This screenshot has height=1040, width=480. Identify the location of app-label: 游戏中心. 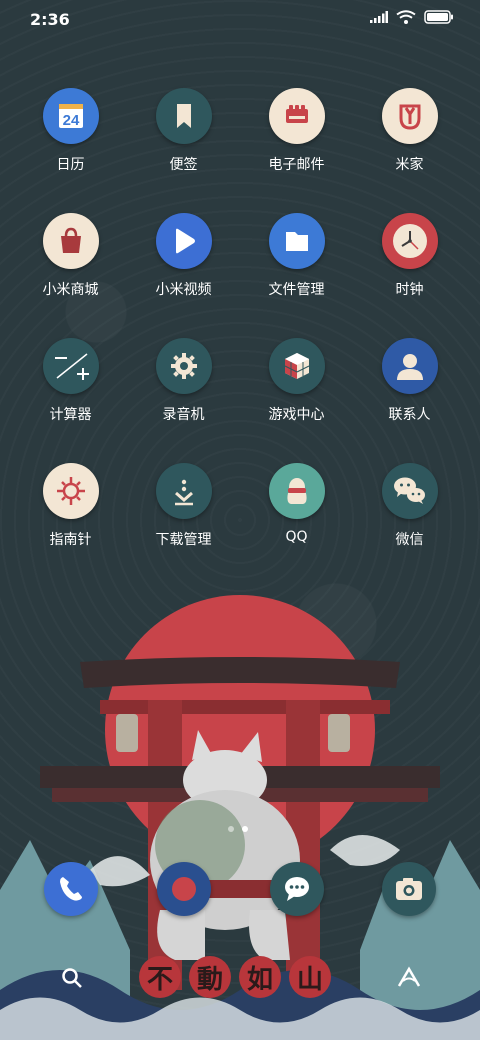
(296, 415).